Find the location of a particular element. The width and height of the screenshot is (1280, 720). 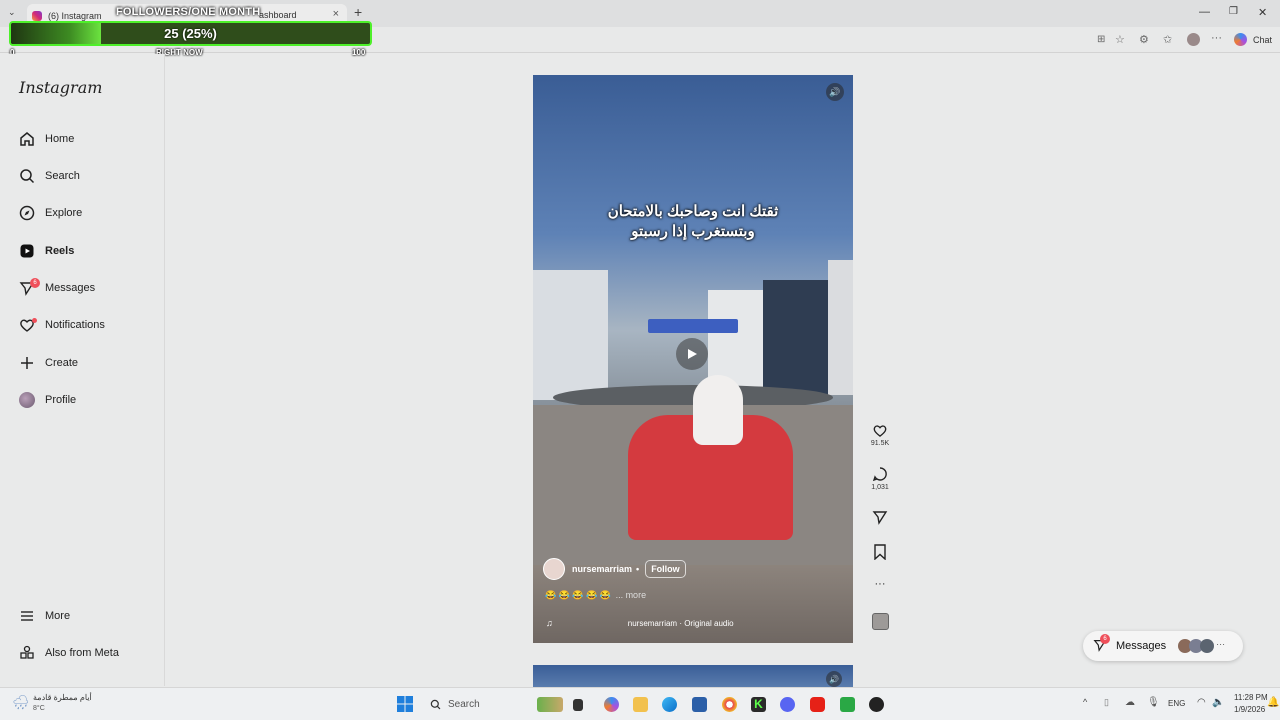

close-window-icon: ✕ is located at coordinates (1262, 12).